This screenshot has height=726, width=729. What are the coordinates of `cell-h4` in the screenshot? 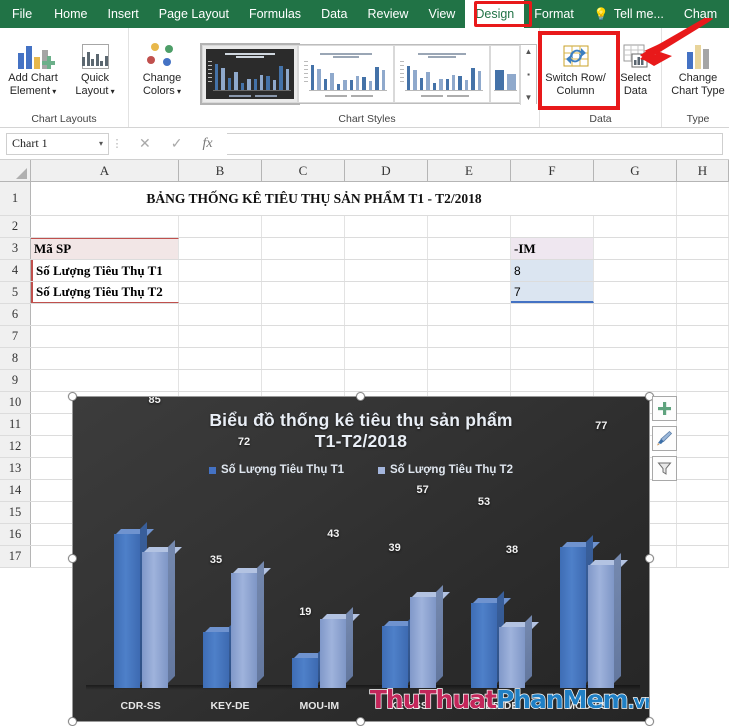 It's located at (703, 270).